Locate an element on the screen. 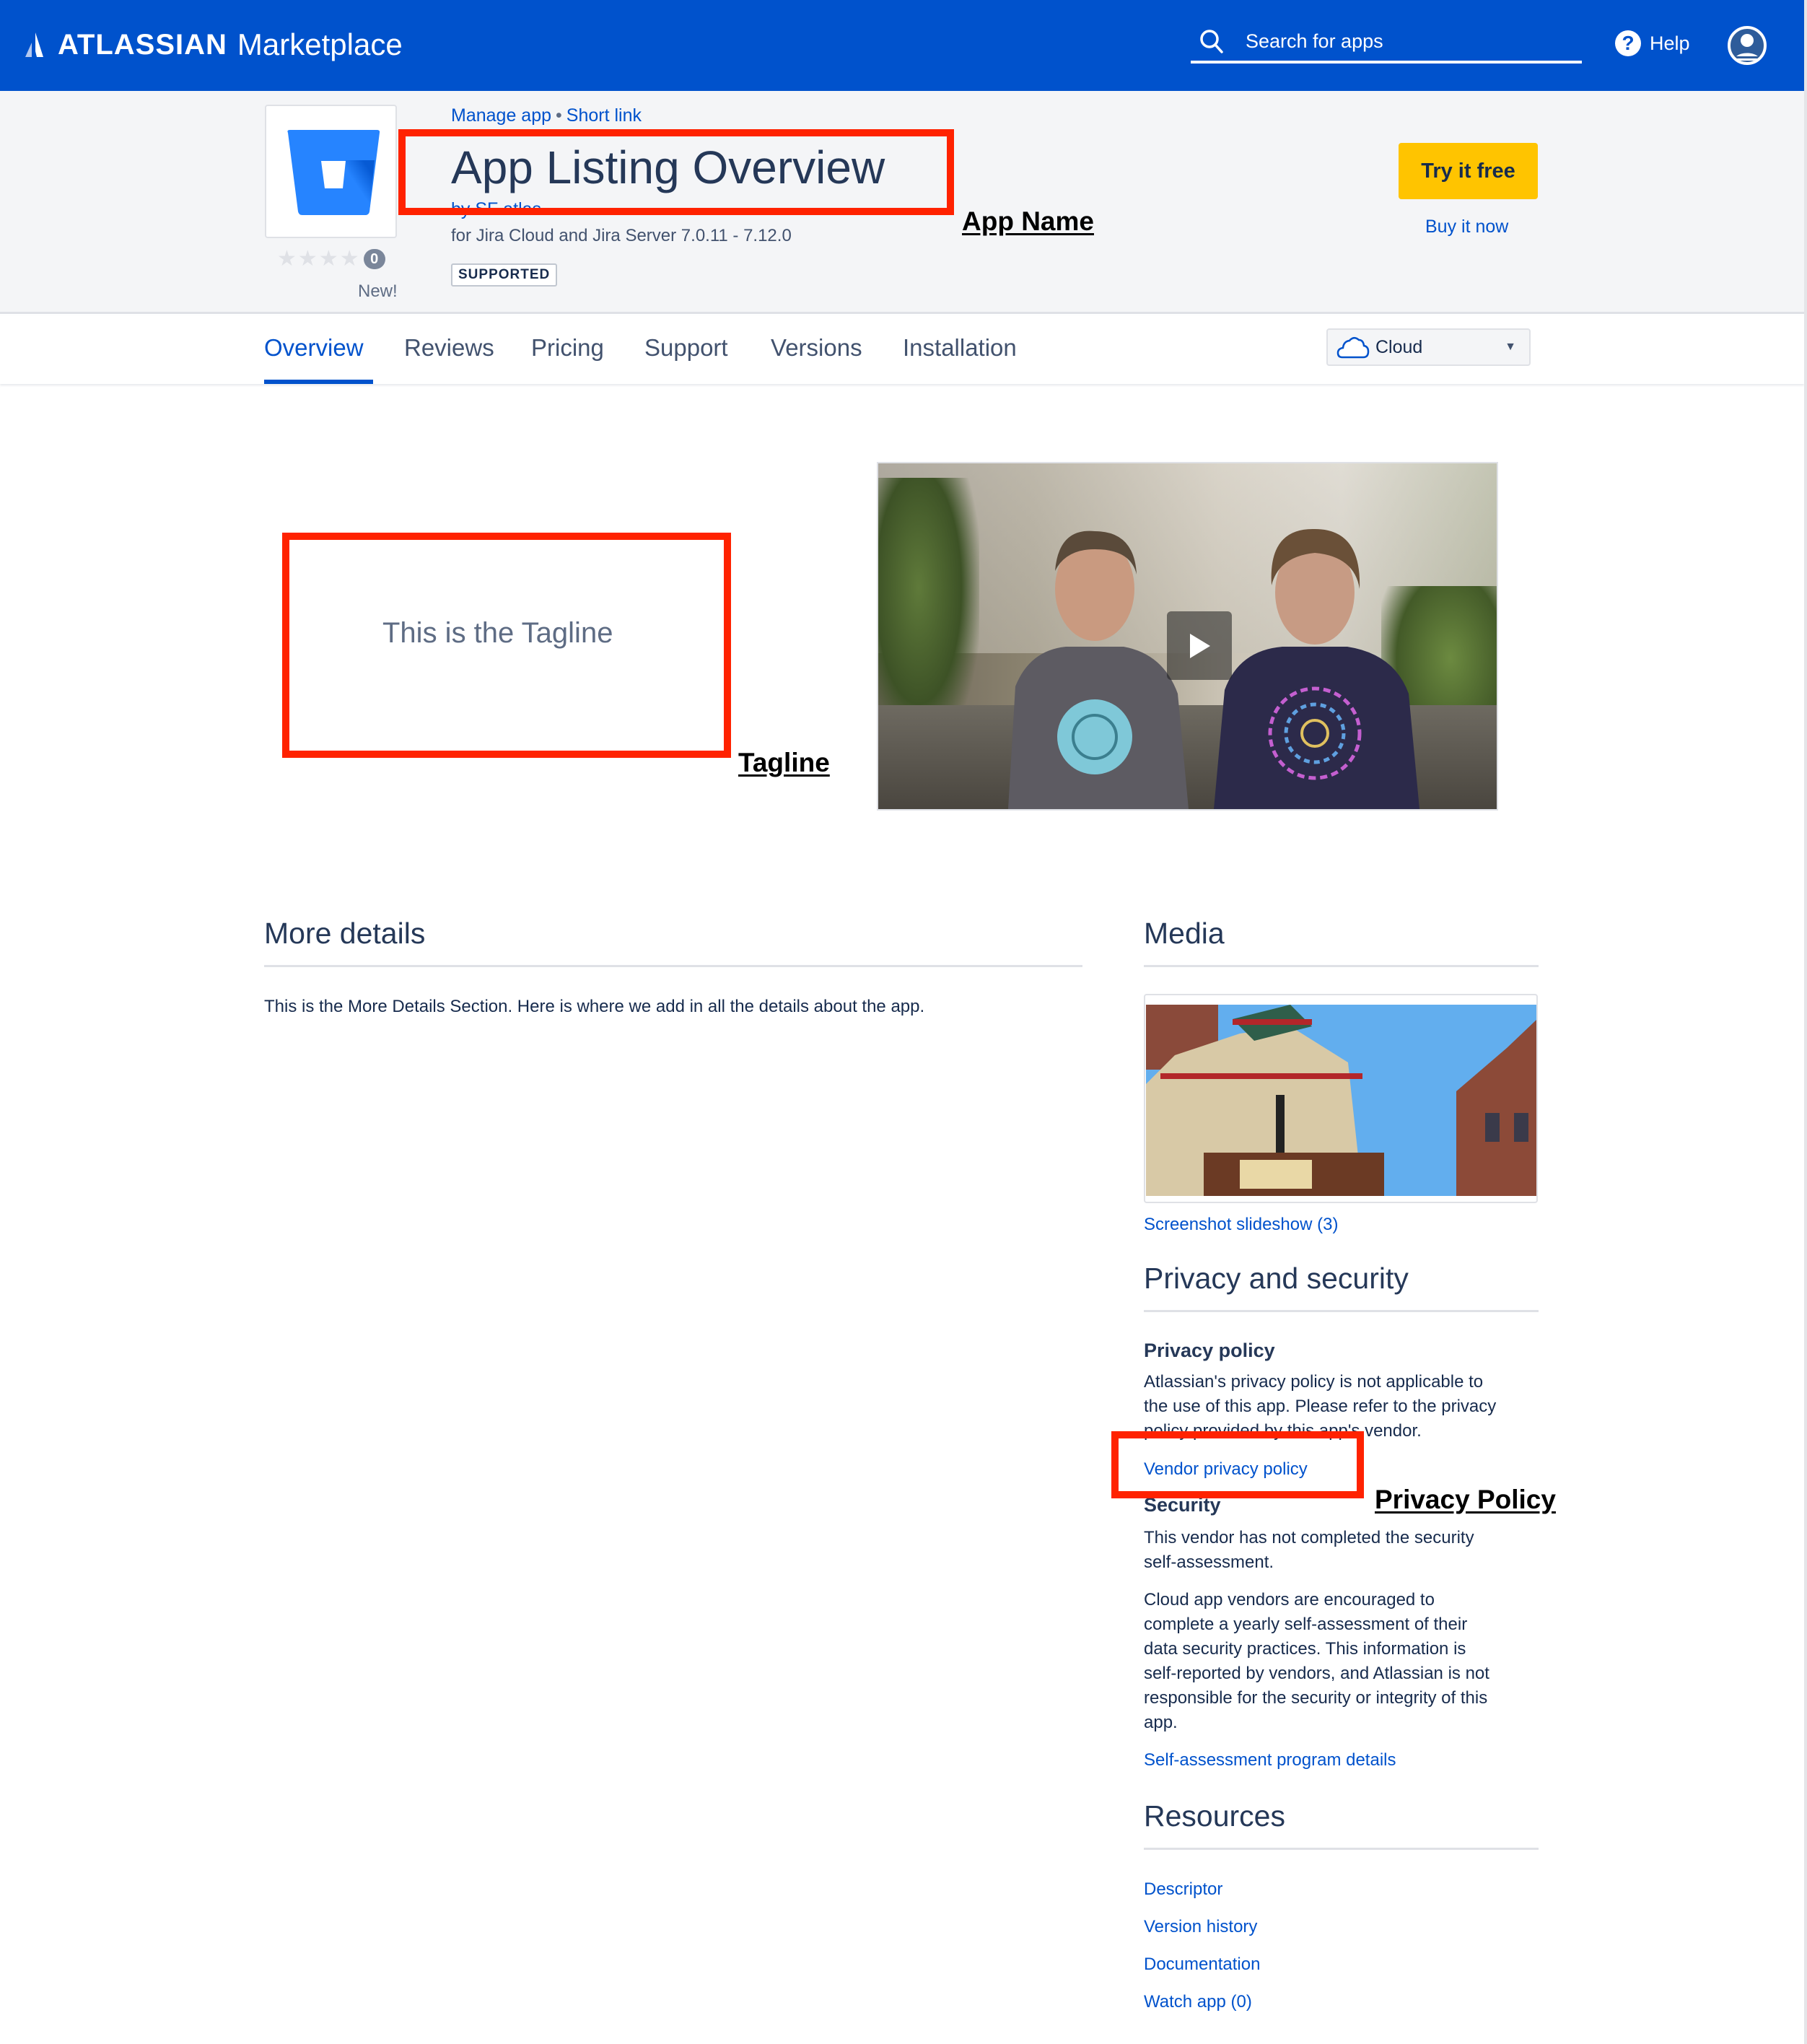  descriptor-link: Descriptor is located at coordinates (1183, 1889).